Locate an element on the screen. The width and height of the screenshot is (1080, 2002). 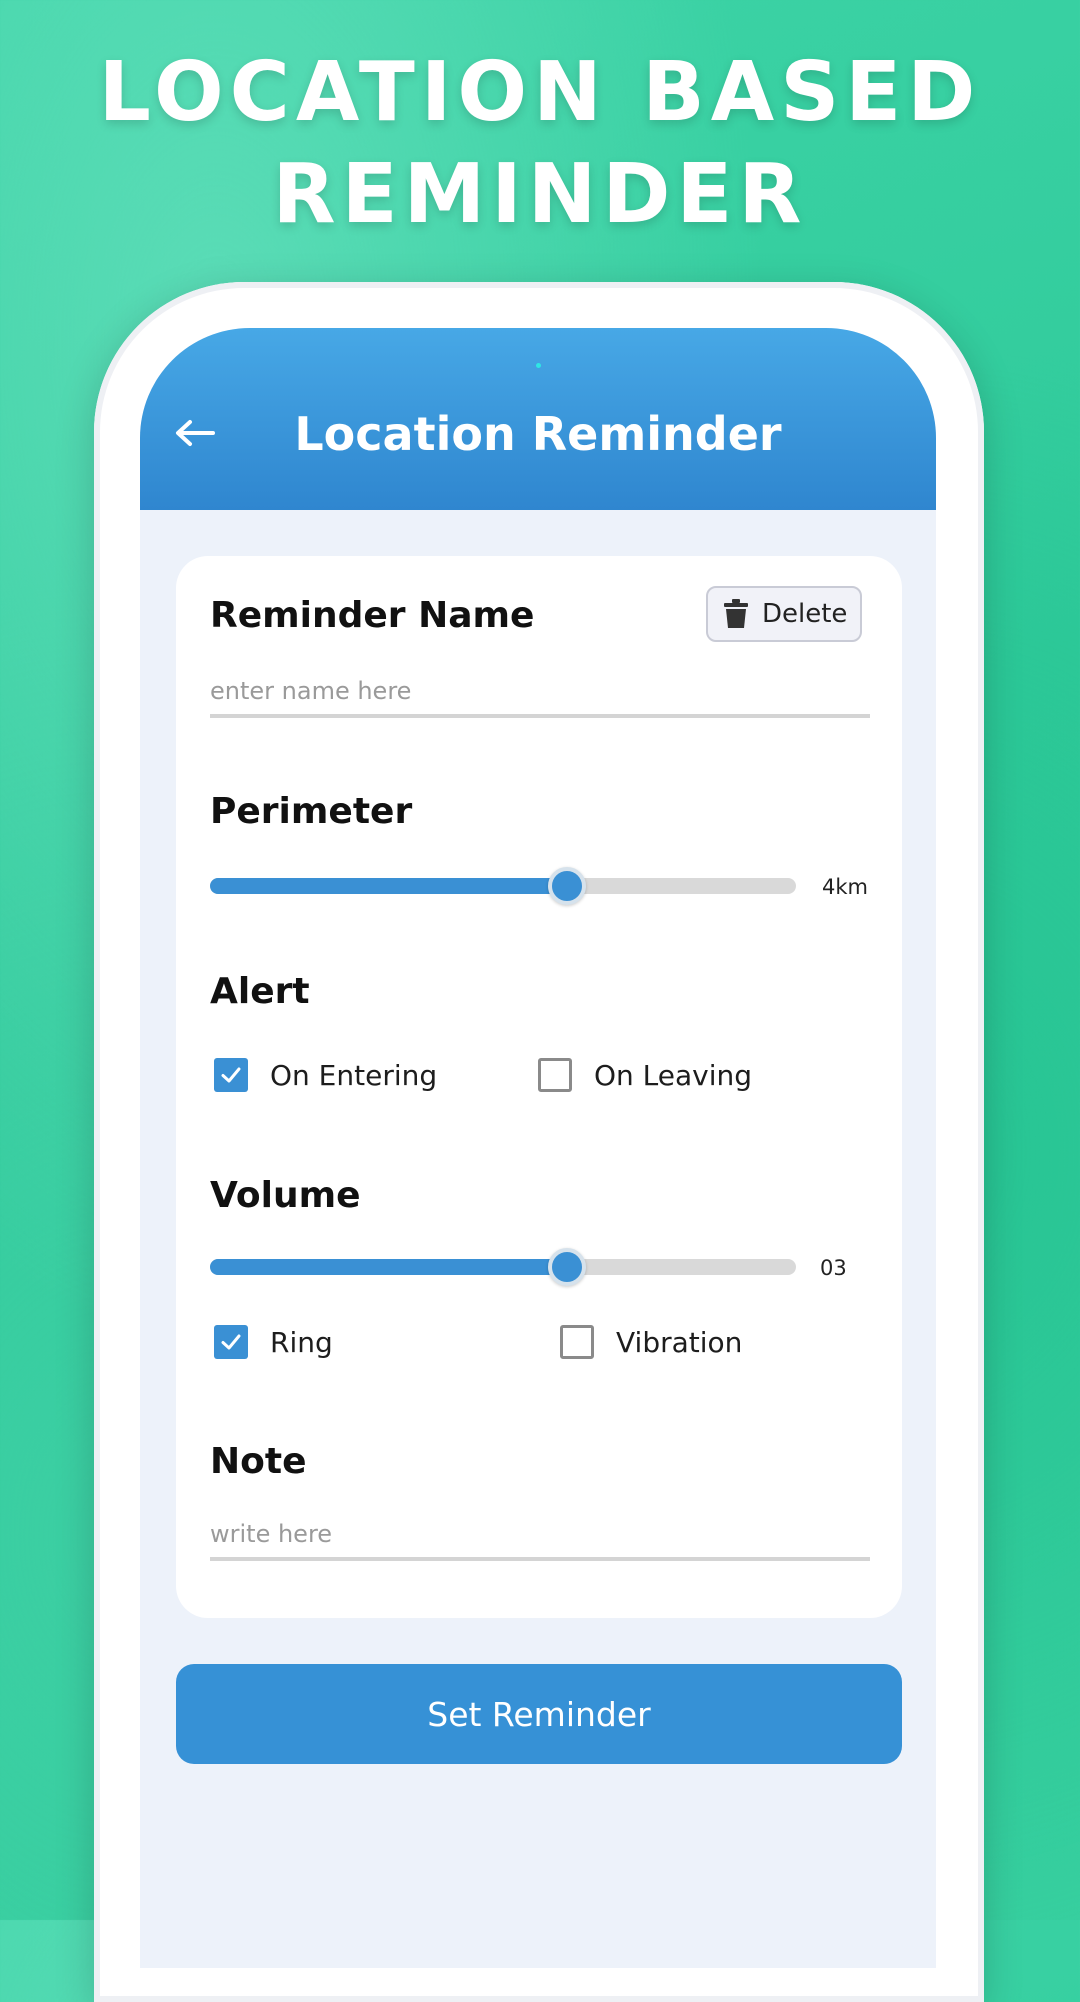
volume-ring-checkbox: Ring is located at coordinates (273, 1342).